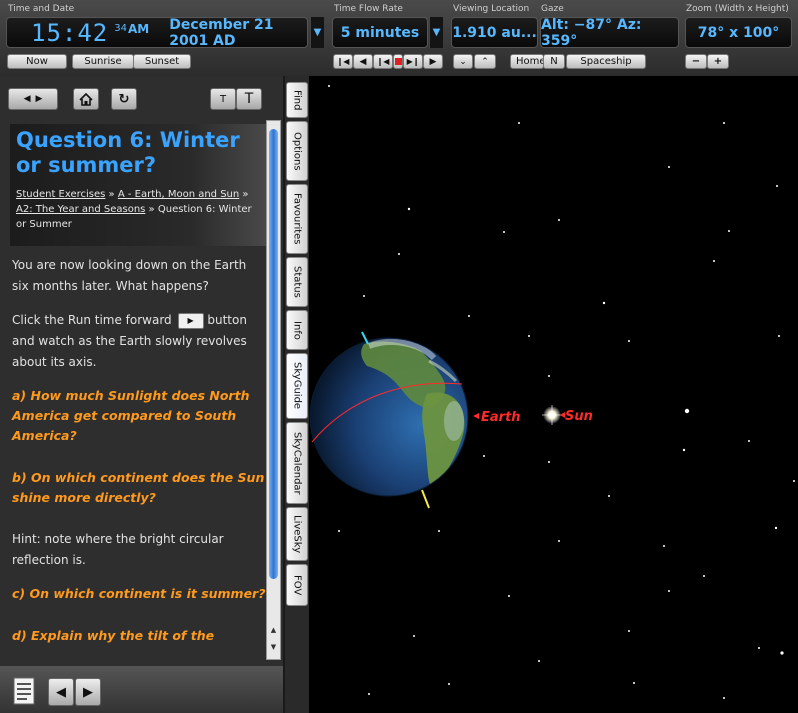  Describe the element at coordinates (162, 61) in the screenshot. I see `sunset-button: Sunset` at that location.